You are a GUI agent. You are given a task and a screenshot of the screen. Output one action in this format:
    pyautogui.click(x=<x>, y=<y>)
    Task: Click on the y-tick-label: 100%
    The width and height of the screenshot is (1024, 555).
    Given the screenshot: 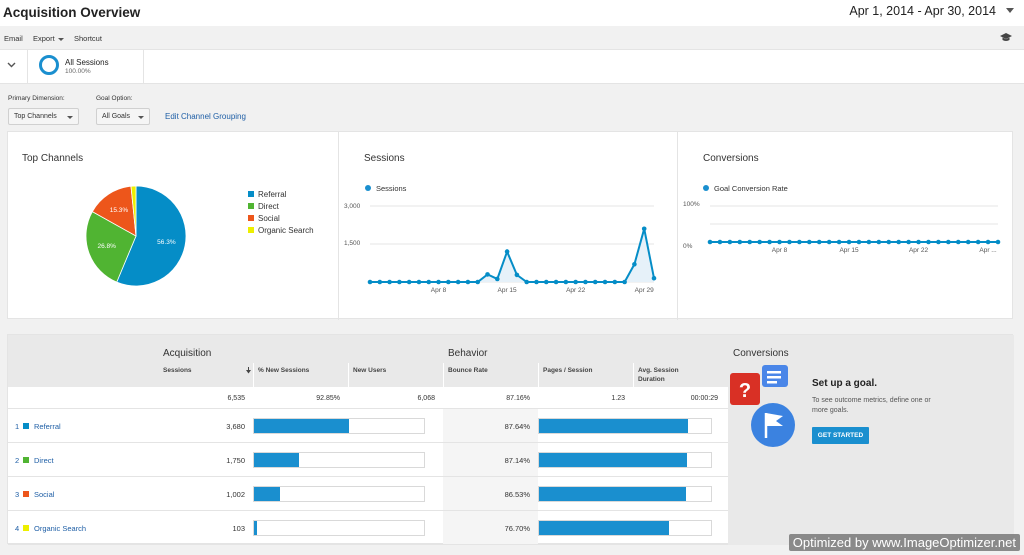 What is the action you would take?
    pyautogui.click(x=691, y=204)
    